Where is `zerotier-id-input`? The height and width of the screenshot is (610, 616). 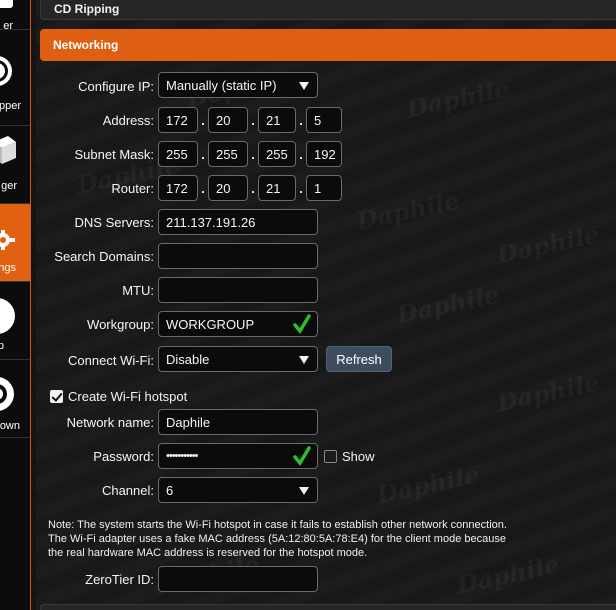 zerotier-id-input is located at coordinates (238, 579).